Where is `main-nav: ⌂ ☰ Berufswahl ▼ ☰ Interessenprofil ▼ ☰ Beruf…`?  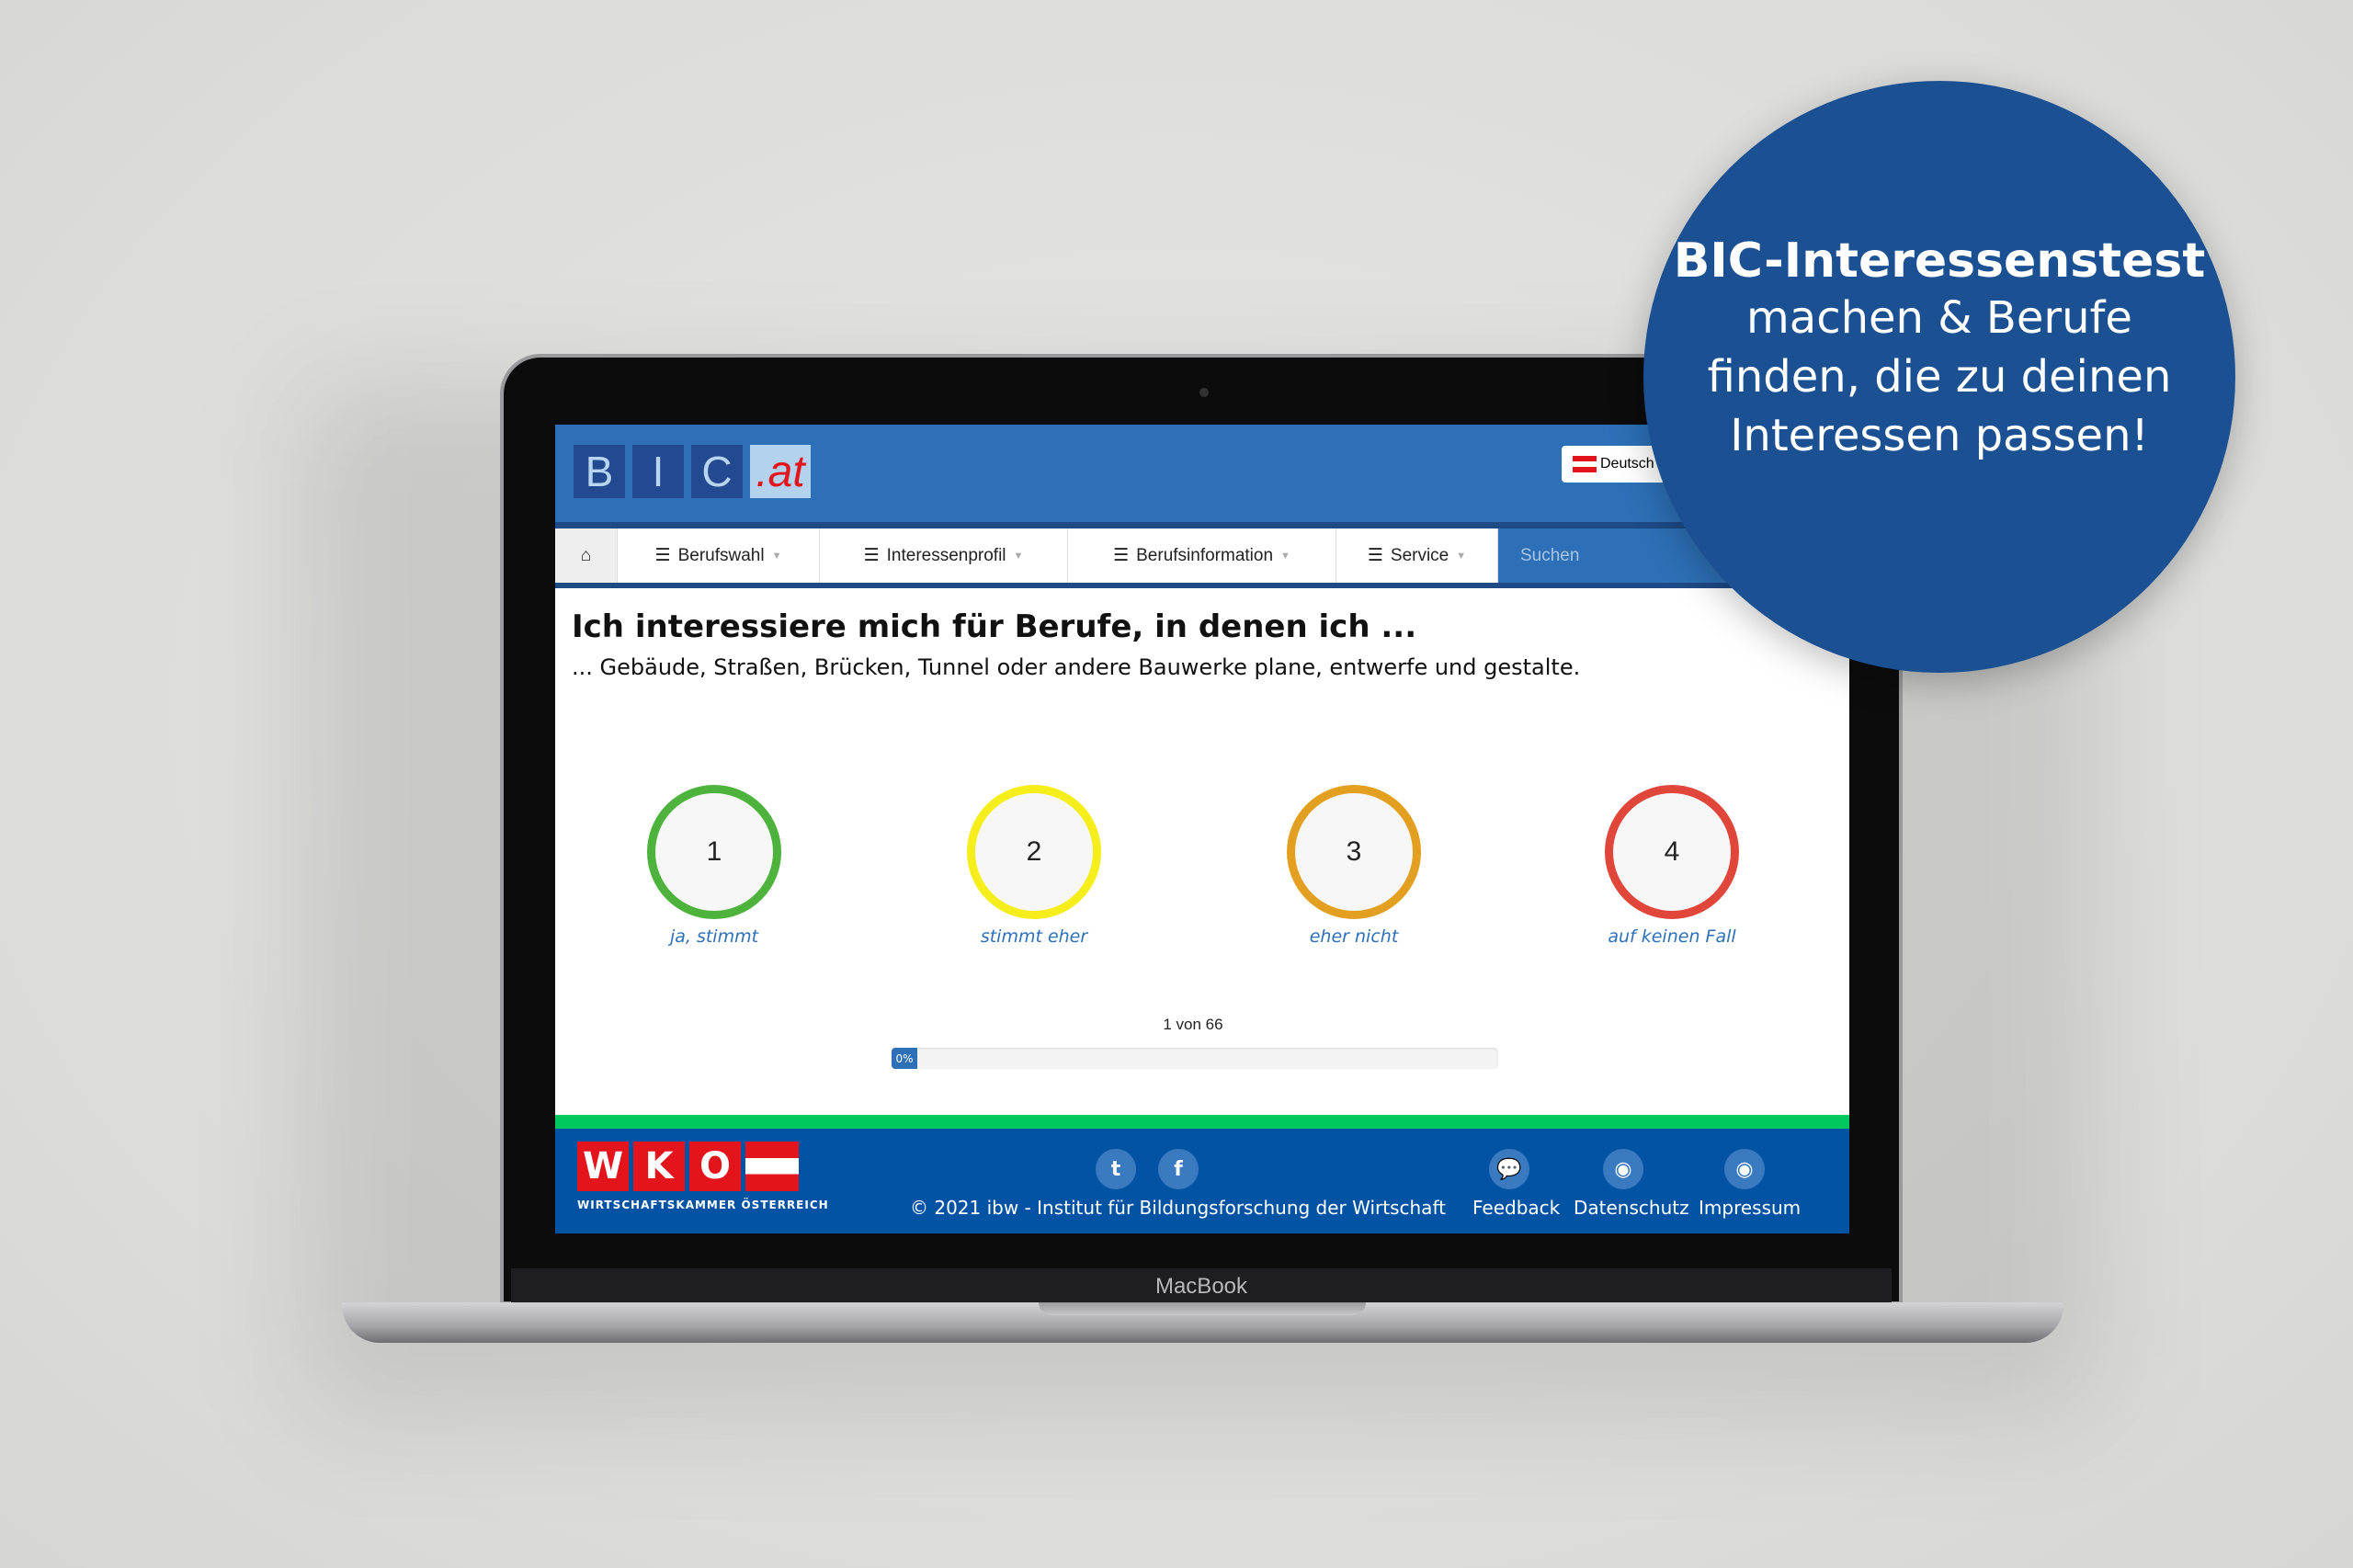
main-nav: ⌂ ☰ Berufswahl ▼ ☰ Interessenprofil ▼ ☰ Beruf… is located at coordinates (1202, 555).